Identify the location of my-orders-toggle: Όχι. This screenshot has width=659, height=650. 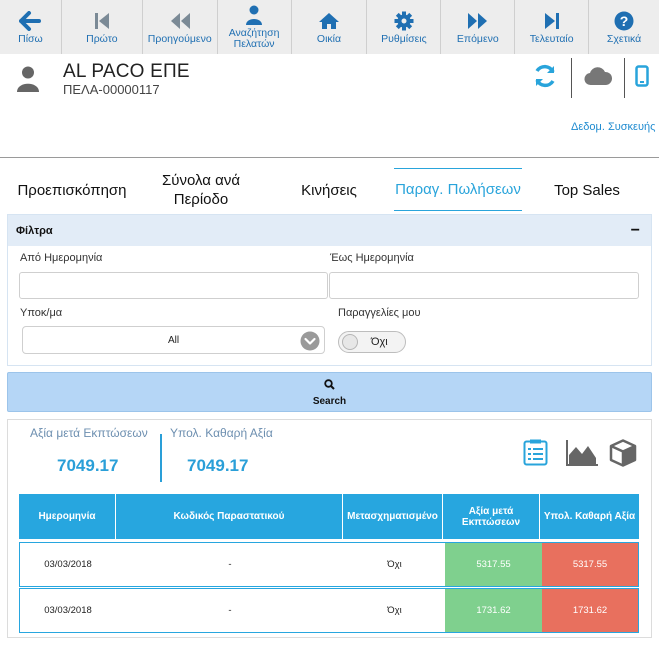
(372, 342).